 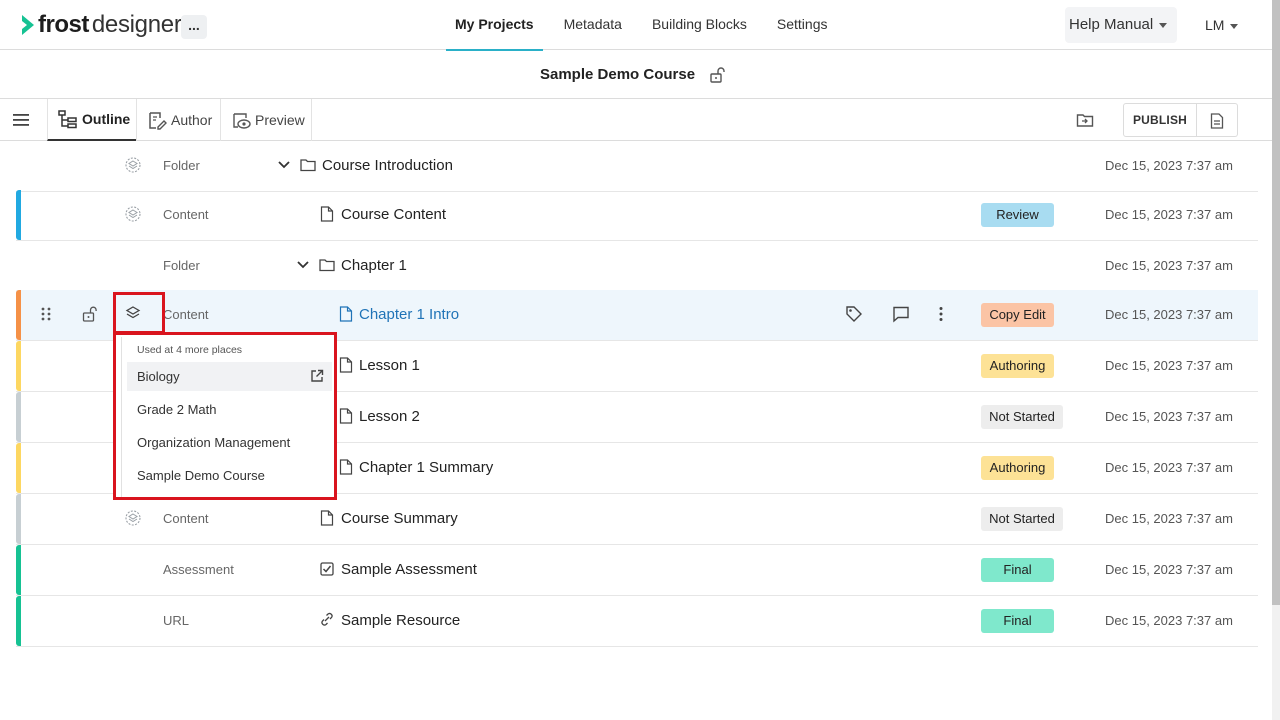 What do you see at coordinates (1234, 26) in the screenshot?
I see `caret-down-icon` at bounding box center [1234, 26].